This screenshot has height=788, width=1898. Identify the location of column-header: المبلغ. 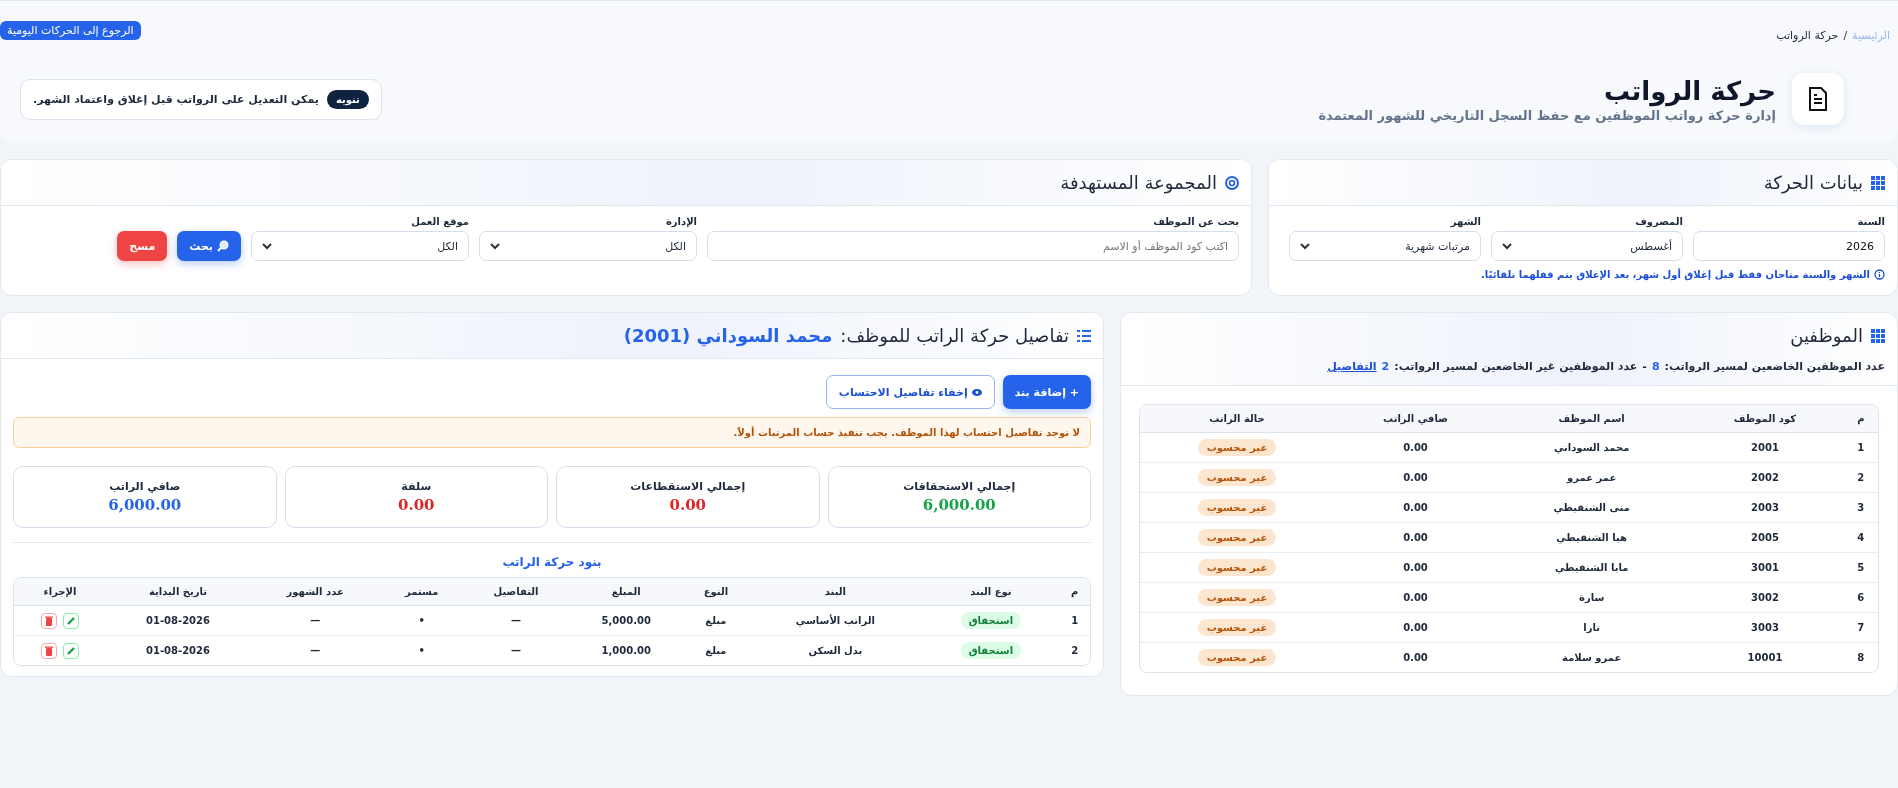
(626, 592).